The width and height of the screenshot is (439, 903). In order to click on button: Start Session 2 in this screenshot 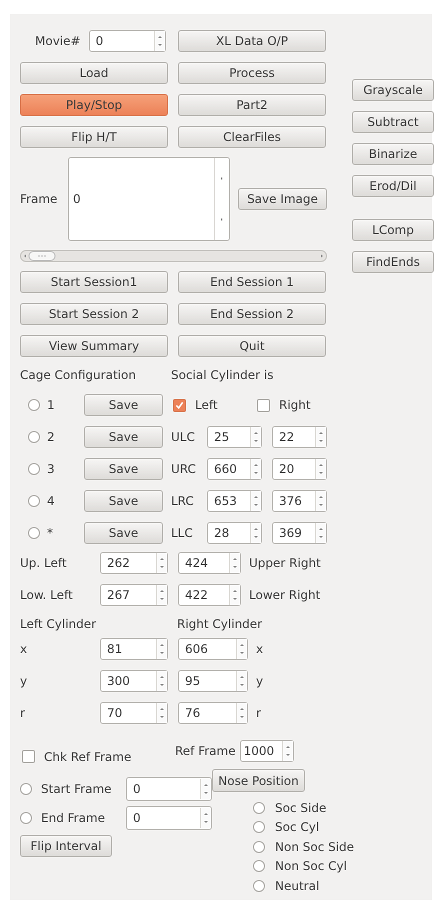, I will do `click(94, 314)`.